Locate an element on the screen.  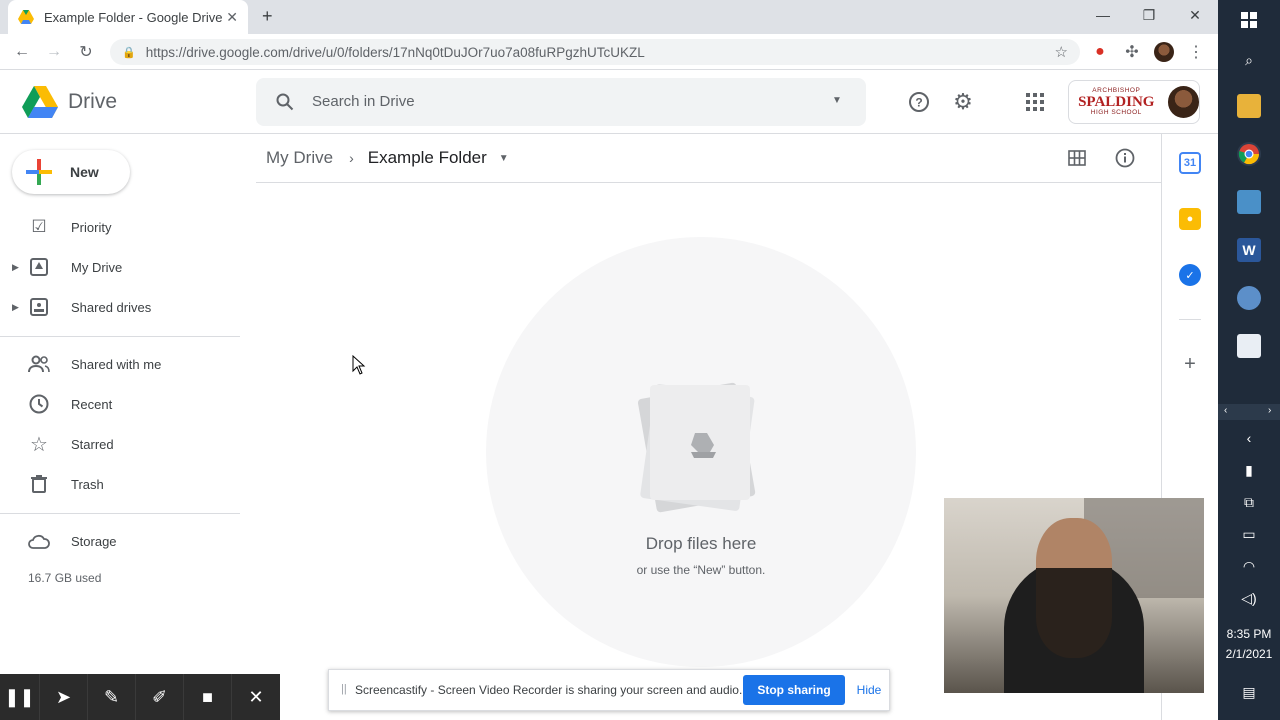
forward-icon: → is located at coordinates (54, 52).